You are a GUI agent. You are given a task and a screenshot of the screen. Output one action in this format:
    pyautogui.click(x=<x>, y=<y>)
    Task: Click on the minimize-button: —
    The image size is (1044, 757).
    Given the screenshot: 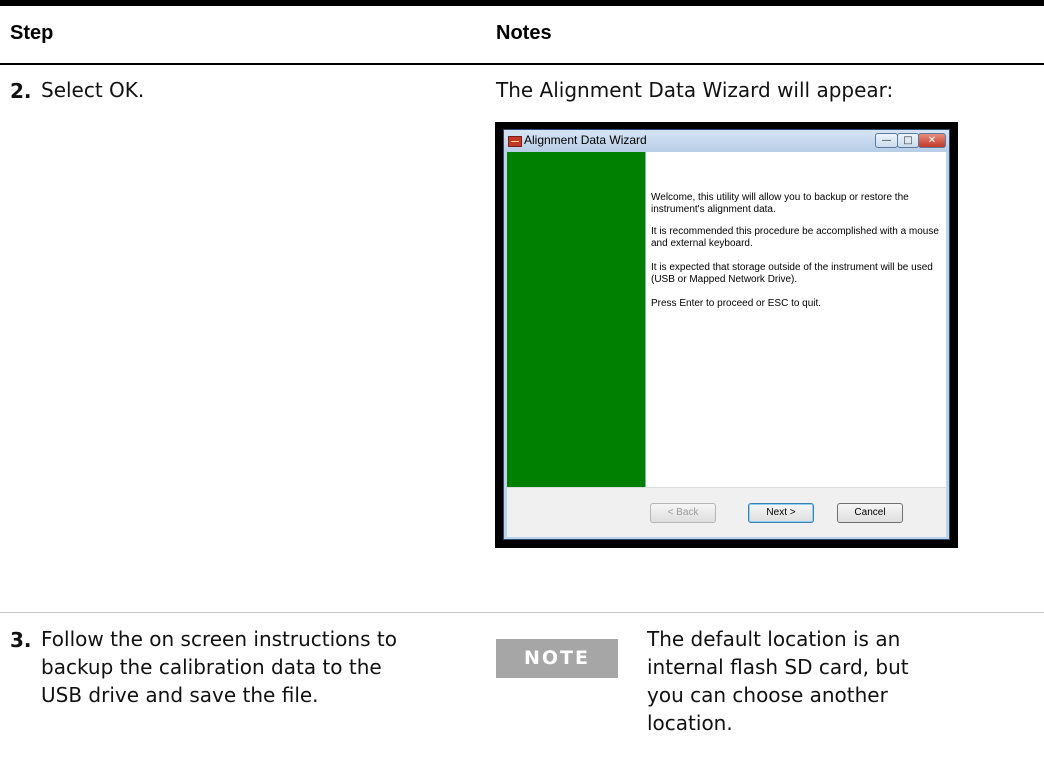 What is the action you would take?
    pyautogui.click(x=886, y=140)
    